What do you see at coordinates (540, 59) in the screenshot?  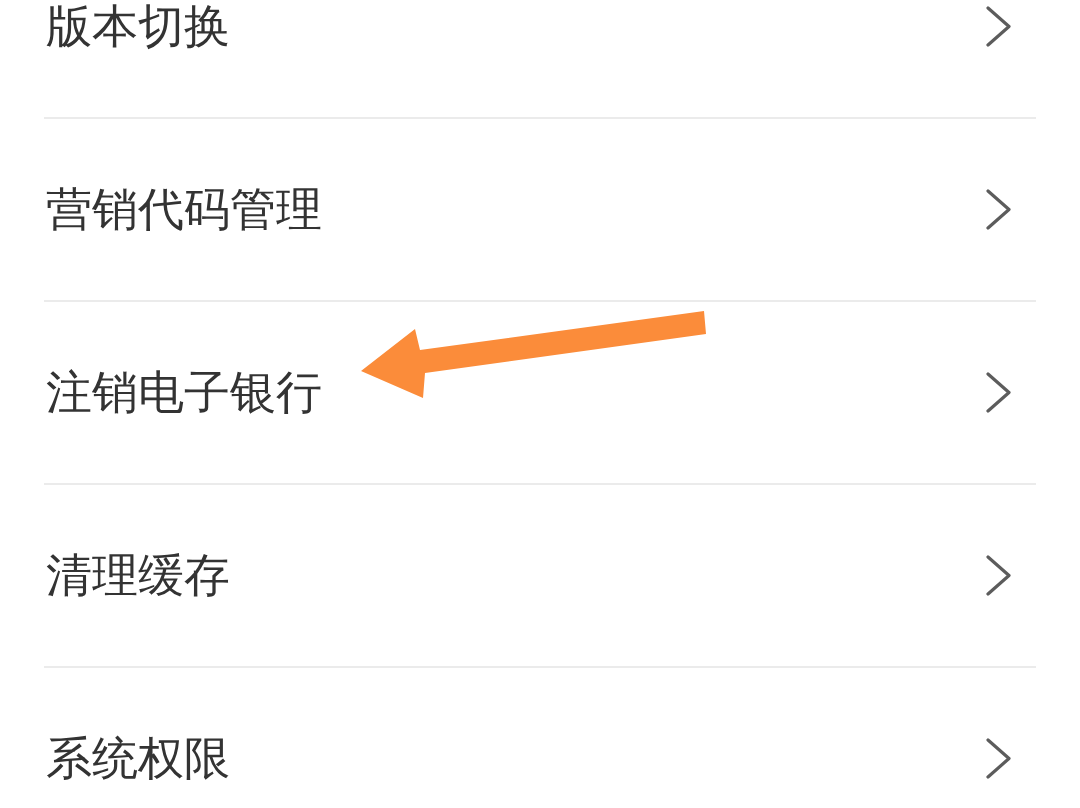 I see `settings-item: 版本切换` at bounding box center [540, 59].